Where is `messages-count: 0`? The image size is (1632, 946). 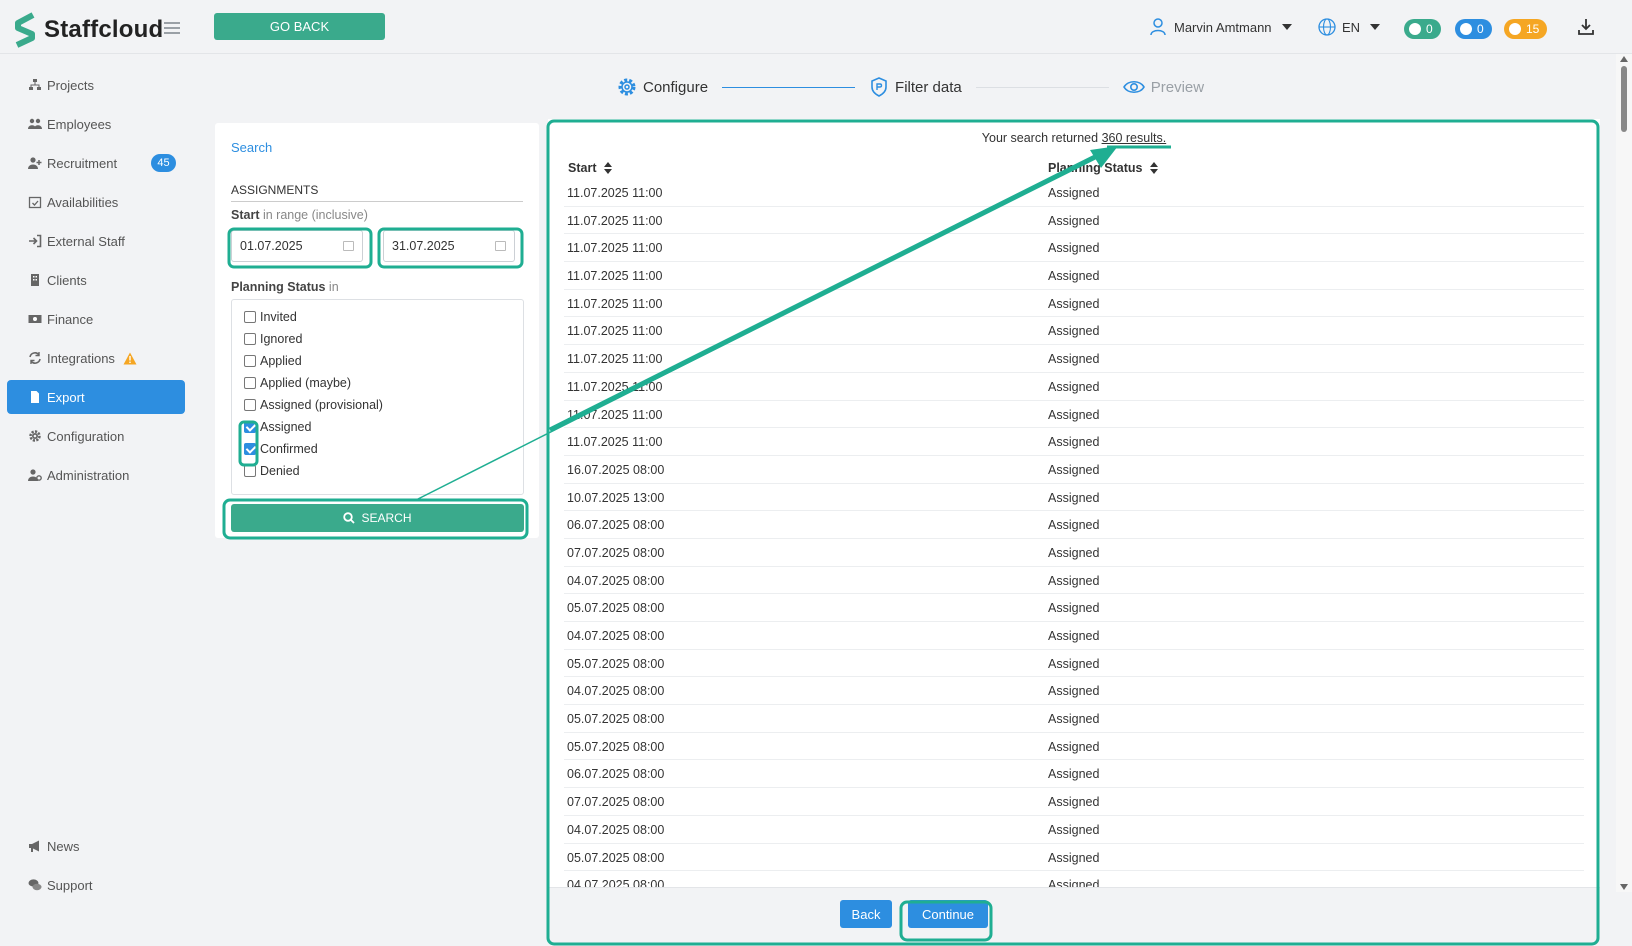
messages-count: 0 is located at coordinates (1429, 29).